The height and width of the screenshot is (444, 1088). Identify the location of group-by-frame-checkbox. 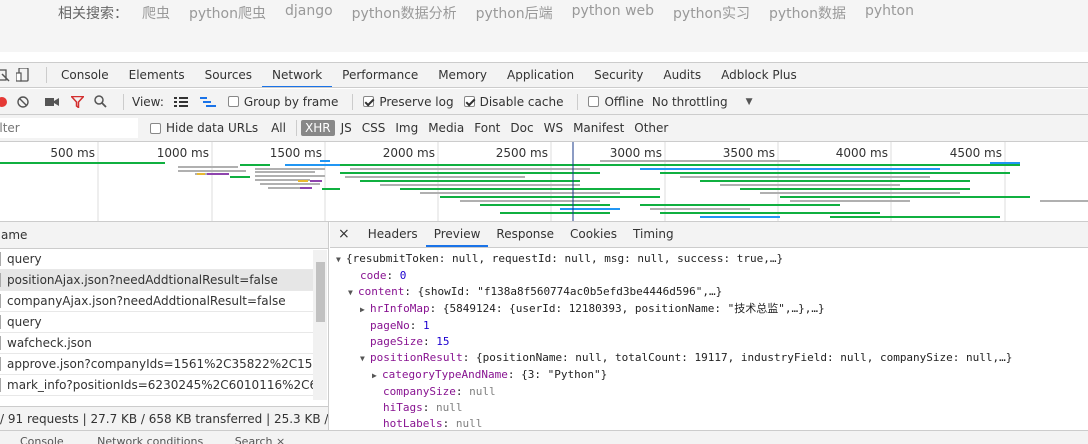
(233, 101).